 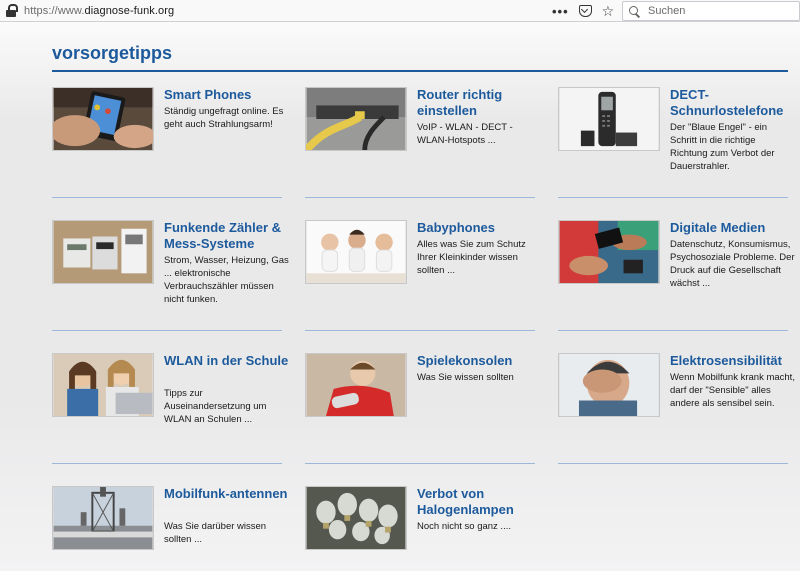 I want to click on tip-card-title: Router richtig einstellen, so click(x=479, y=103).